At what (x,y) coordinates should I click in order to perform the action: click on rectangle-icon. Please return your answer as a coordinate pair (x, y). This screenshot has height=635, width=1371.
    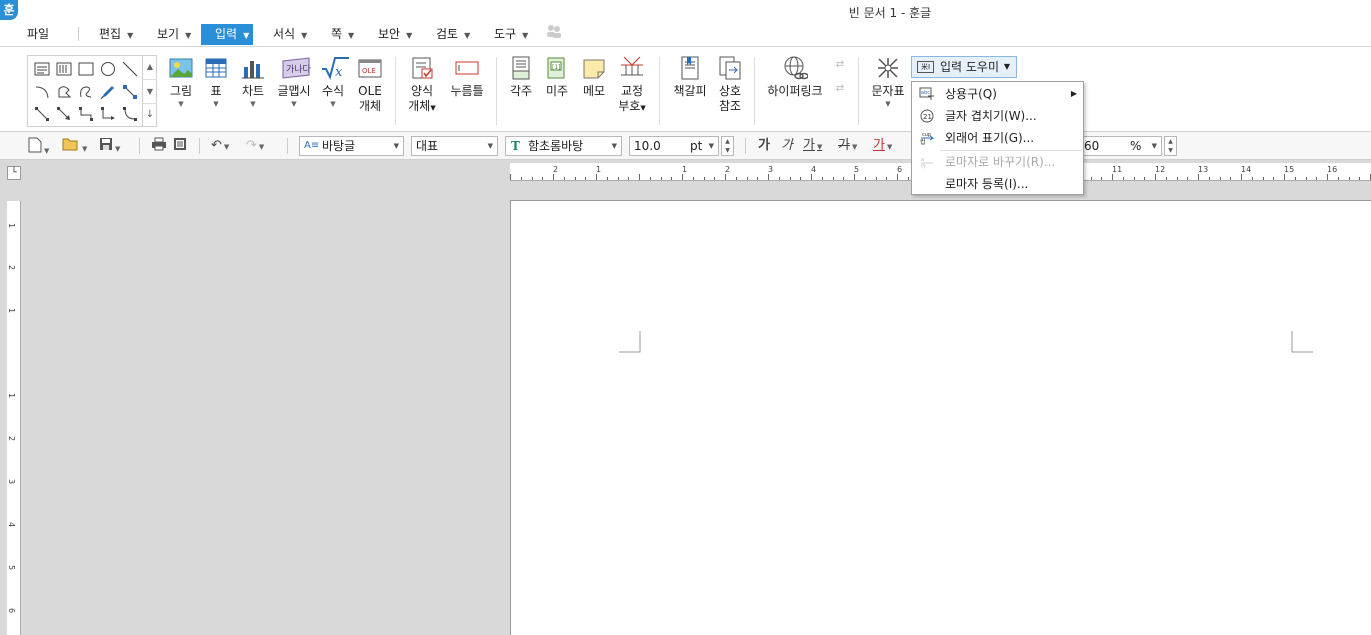
    Looking at the image, I should click on (86, 69).